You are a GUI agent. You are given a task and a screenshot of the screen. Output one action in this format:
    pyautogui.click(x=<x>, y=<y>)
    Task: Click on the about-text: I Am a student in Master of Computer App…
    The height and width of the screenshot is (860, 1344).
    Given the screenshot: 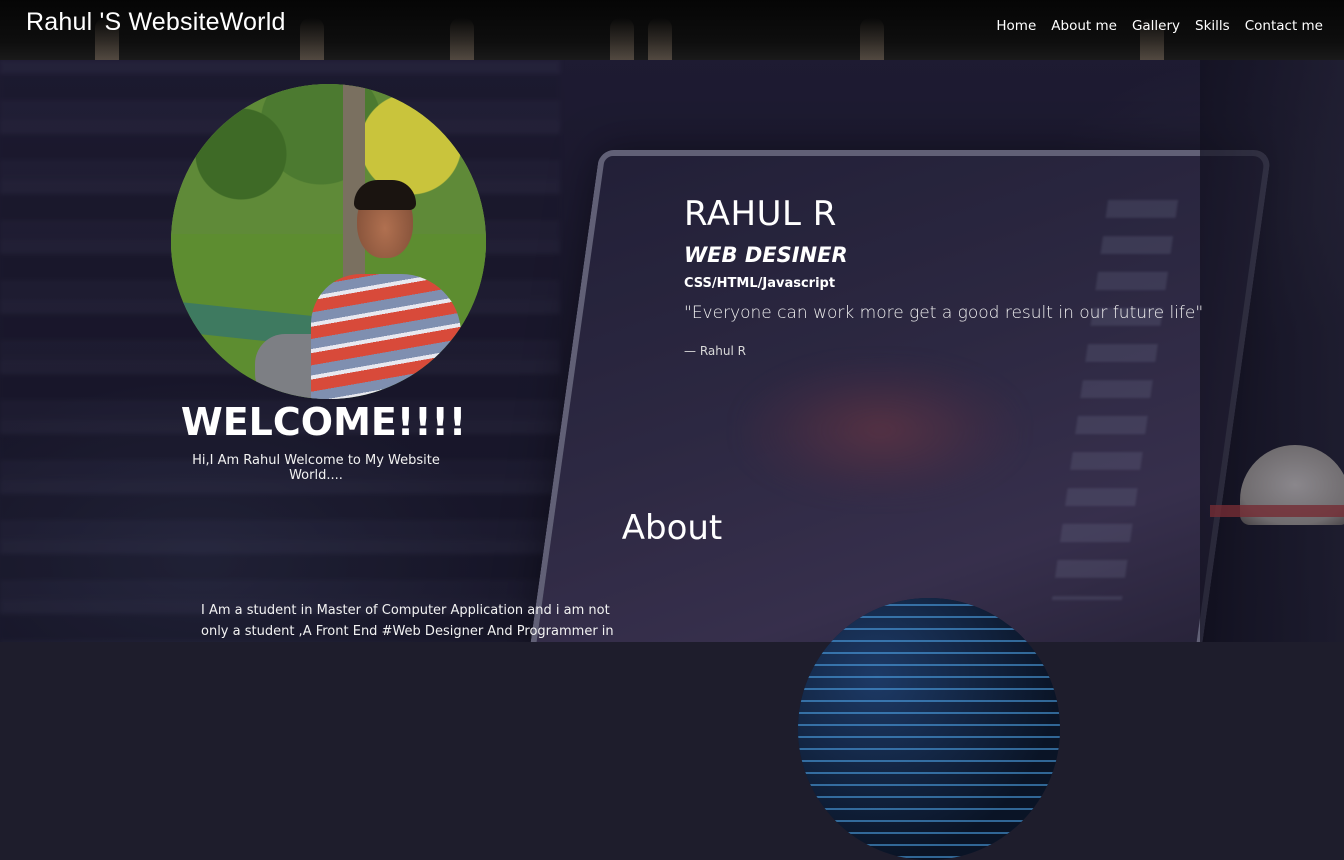 What is the action you would take?
    pyautogui.click(x=407, y=621)
    